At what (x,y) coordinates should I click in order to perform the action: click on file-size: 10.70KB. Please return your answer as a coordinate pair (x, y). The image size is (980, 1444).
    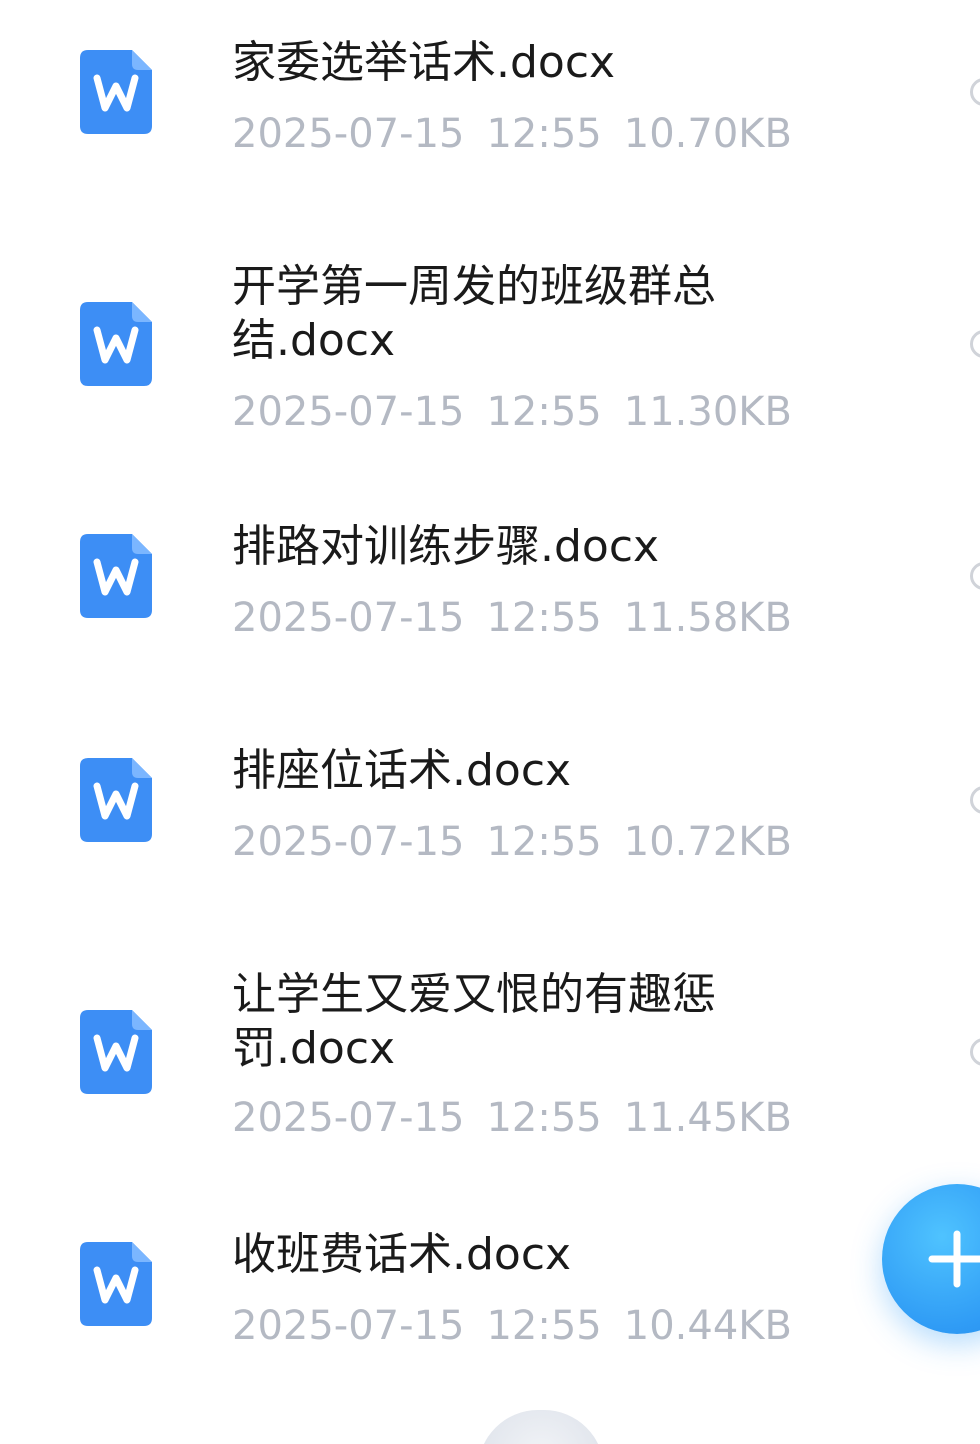
    Looking at the image, I should click on (707, 134).